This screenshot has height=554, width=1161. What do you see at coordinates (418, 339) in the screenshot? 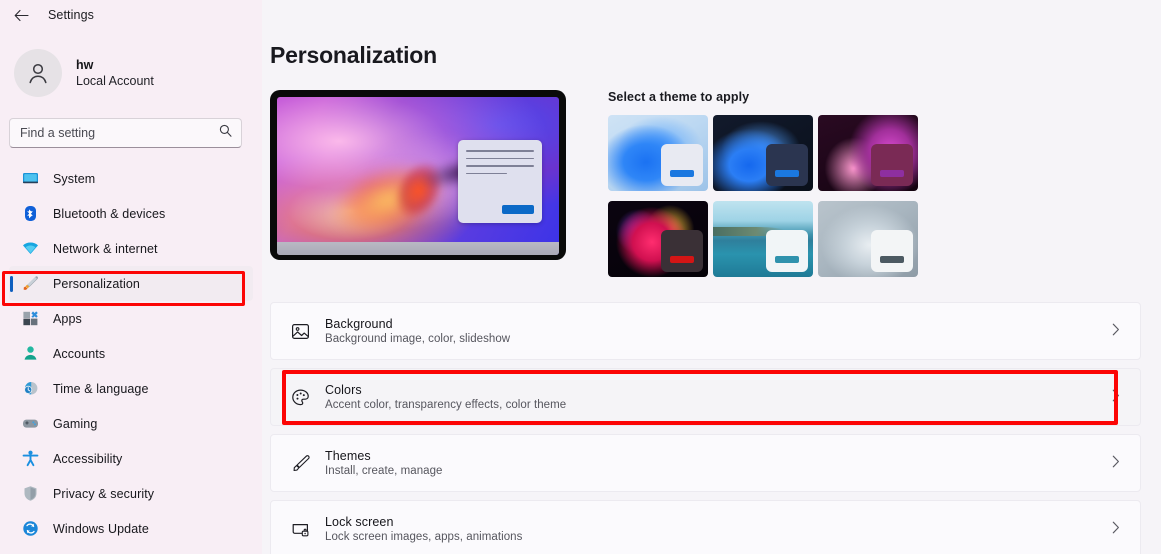
I see `settings-row-subtitle: Background image, color, slideshow` at bounding box center [418, 339].